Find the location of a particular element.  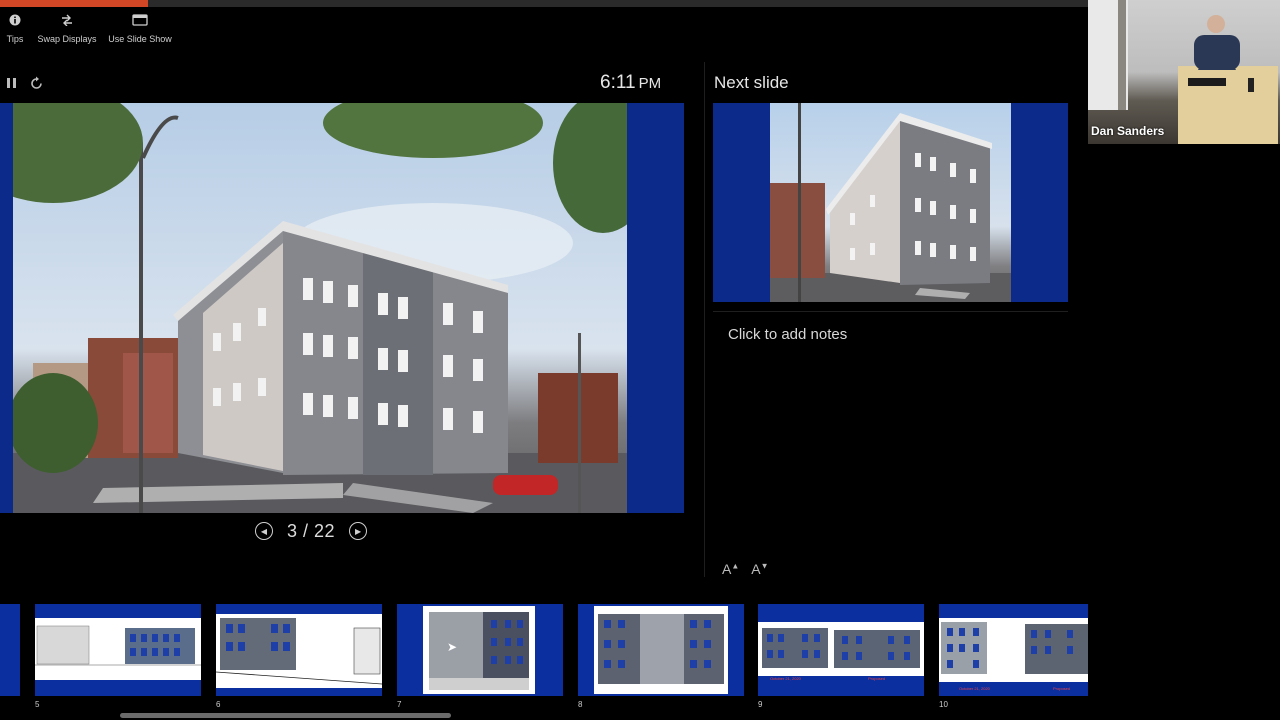

previous-slide-button: ◀ is located at coordinates (264, 531).